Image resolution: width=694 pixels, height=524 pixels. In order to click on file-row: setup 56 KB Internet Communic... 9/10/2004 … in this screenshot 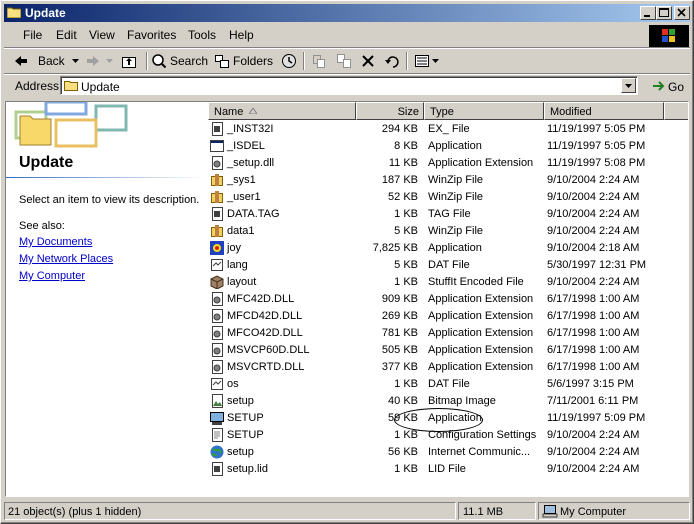, I will do `click(448, 452)`.